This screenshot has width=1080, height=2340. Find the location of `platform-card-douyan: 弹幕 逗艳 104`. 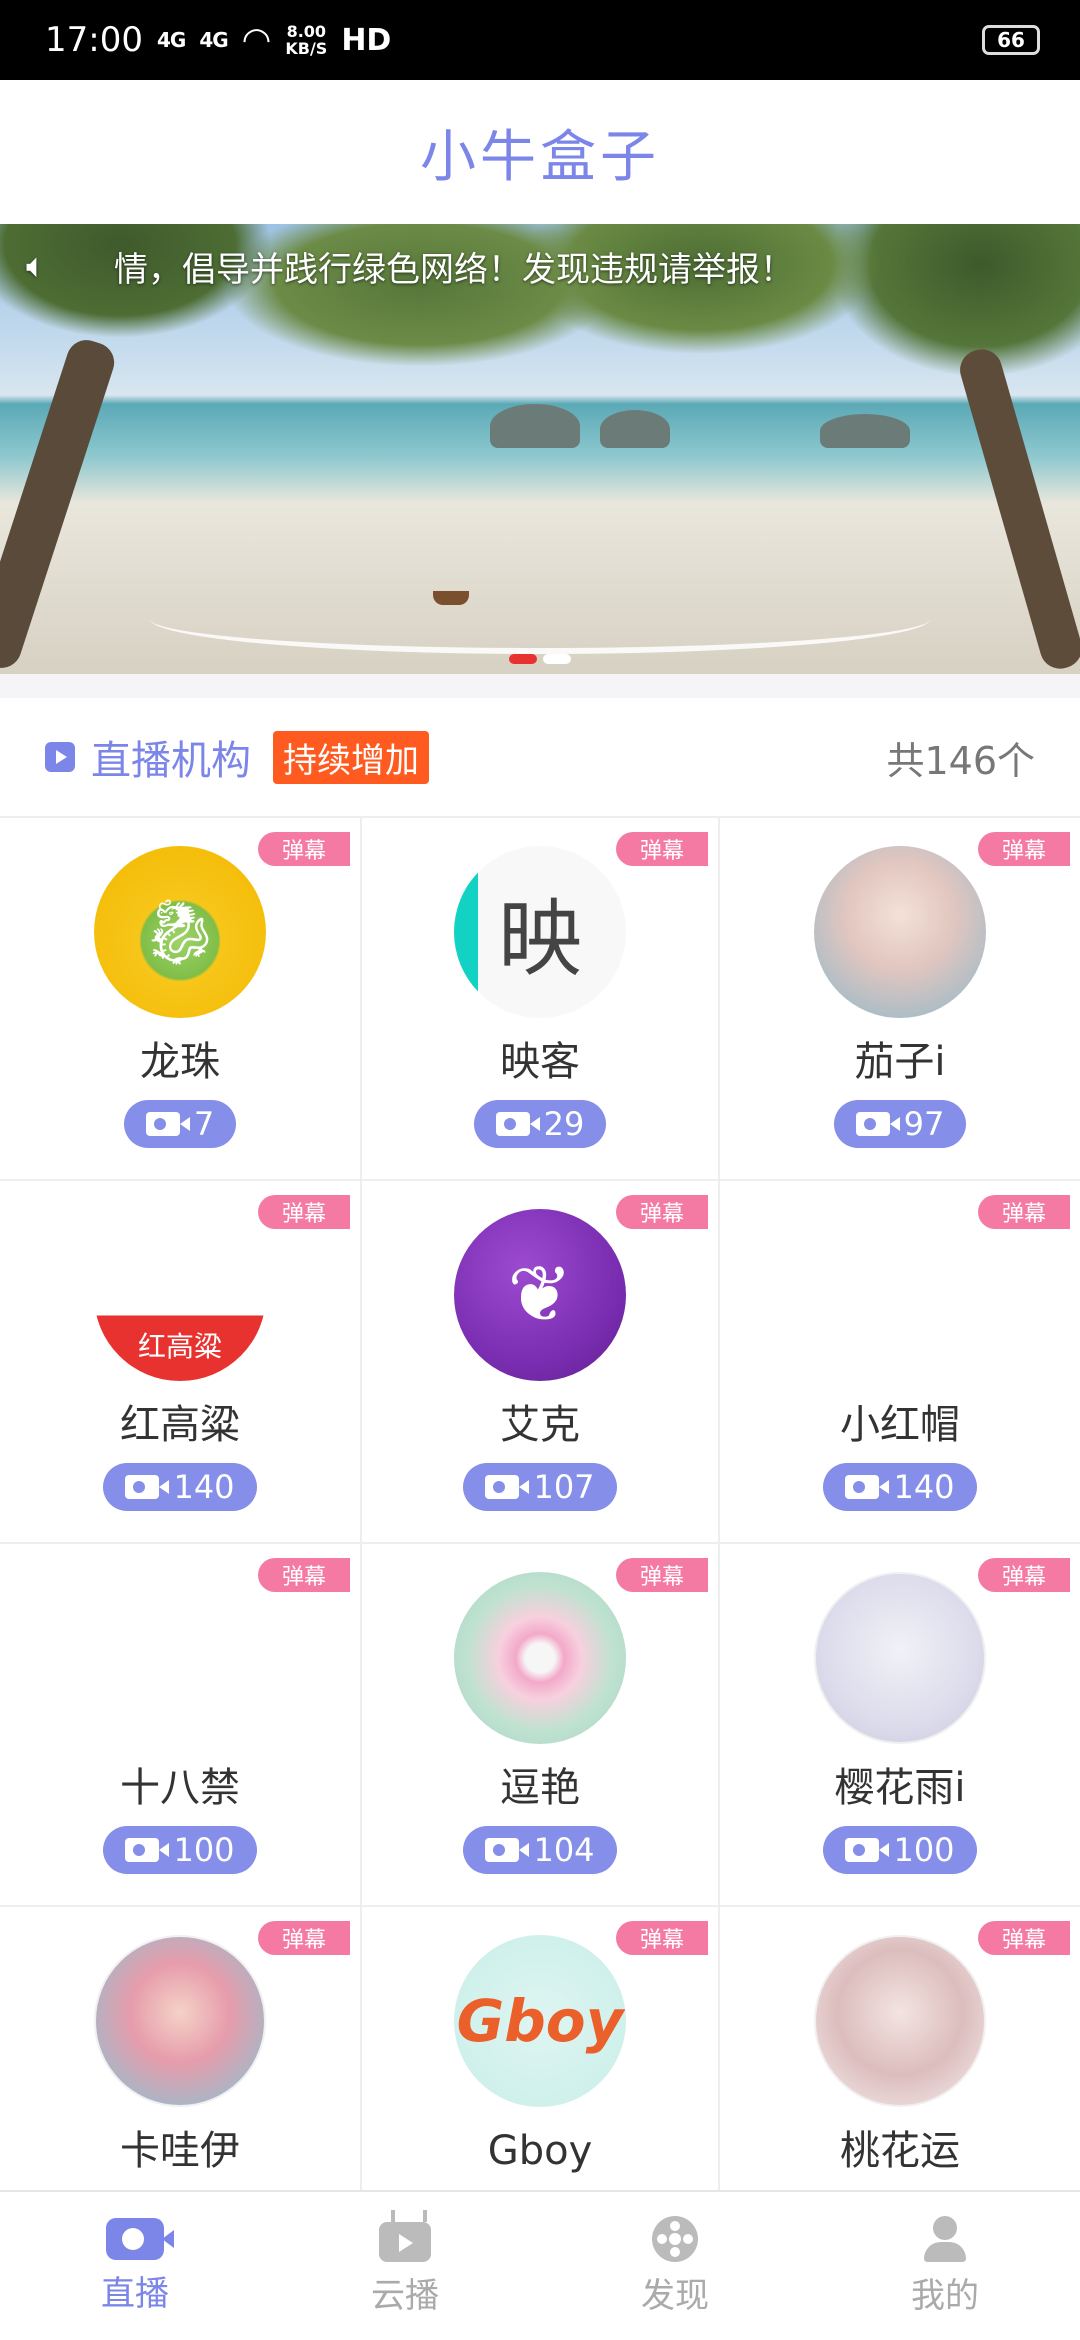

platform-card-douyan: 弹幕 逗艳 104 is located at coordinates (541, 1725).